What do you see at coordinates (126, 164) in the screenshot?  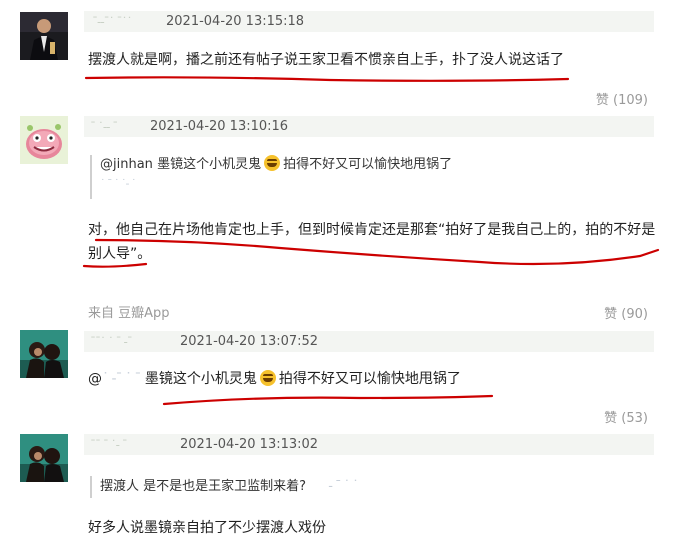 I see `quote-user-link: @jinhan` at bounding box center [126, 164].